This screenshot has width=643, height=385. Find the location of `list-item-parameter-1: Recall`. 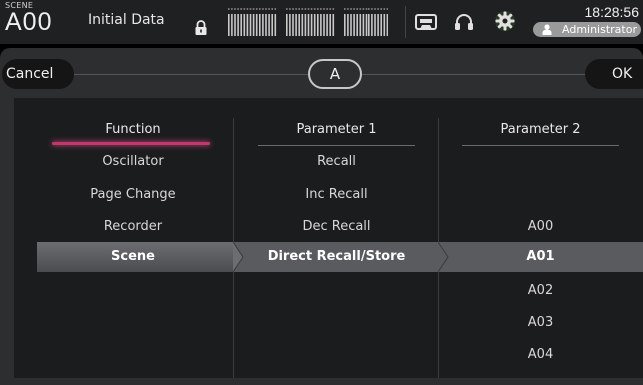

list-item-parameter-1: Recall is located at coordinates (336, 161).